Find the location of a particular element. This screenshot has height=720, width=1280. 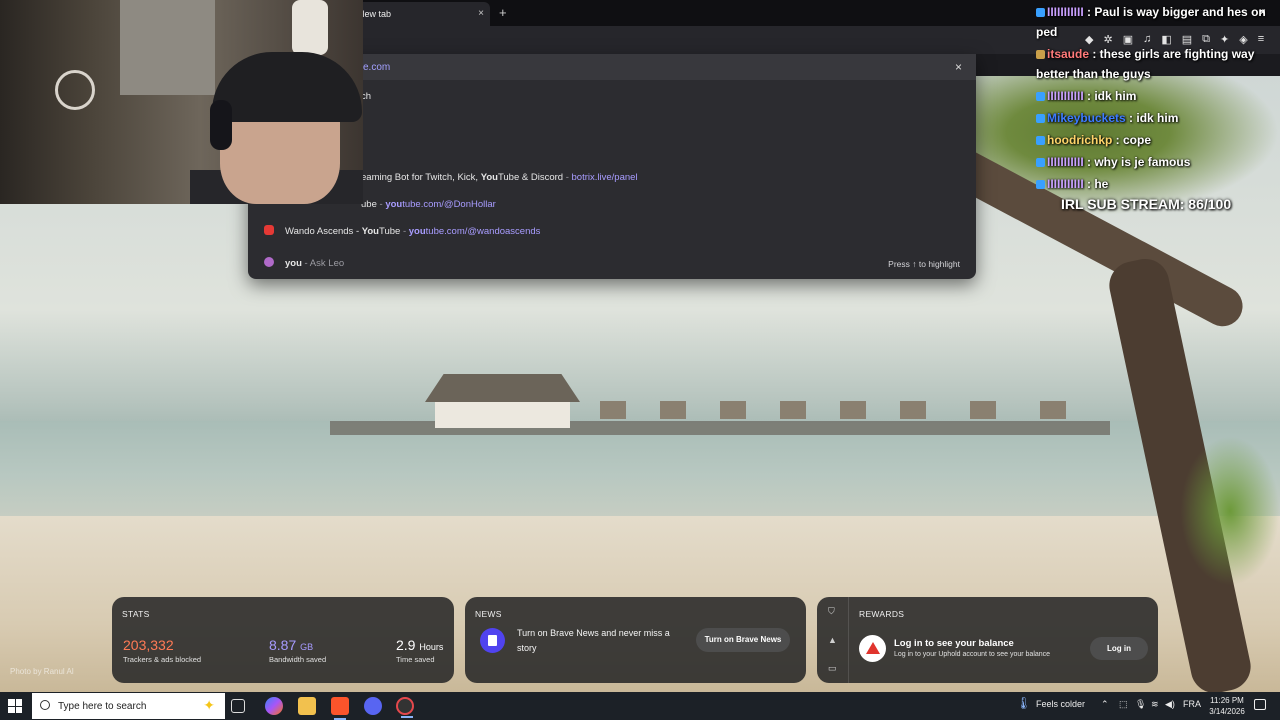

close-icon: × is located at coordinates (1262, 12).